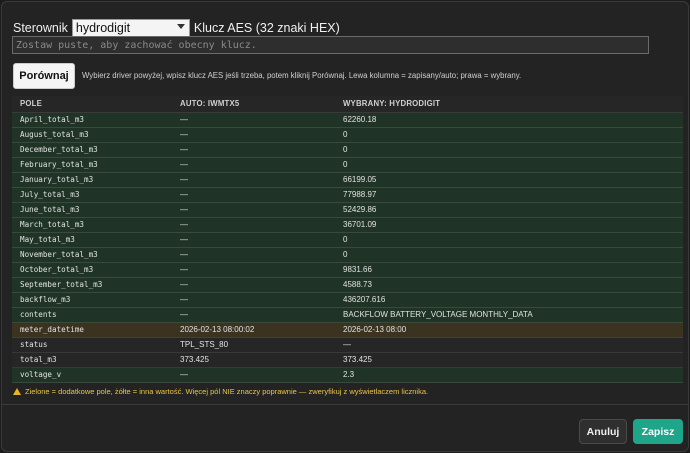  What do you see at coordinates (92, 210) in the screenshot?
I see `field-cell: June_total_m3` at bounding box center [92, 210].